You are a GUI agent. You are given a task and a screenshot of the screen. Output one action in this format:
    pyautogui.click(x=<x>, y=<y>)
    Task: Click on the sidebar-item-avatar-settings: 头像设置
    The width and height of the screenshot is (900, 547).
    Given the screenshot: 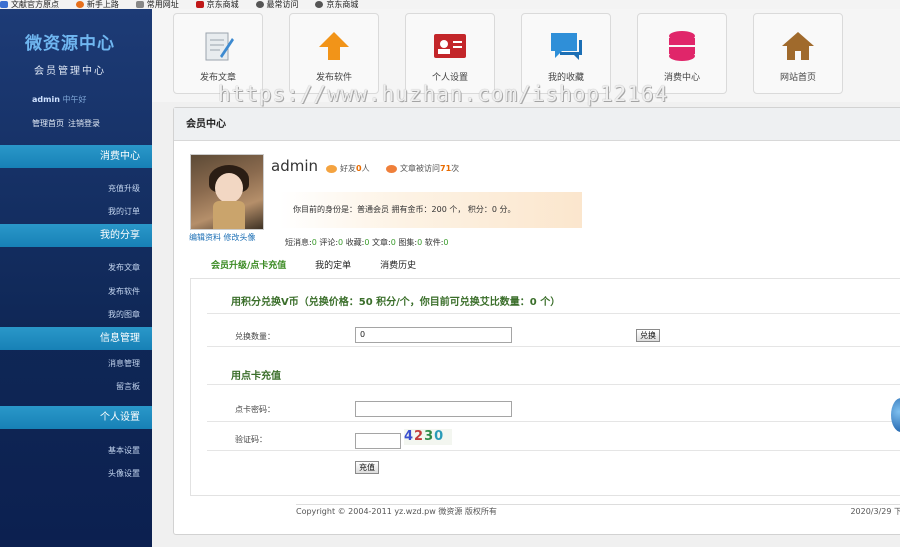 What is the action you would take?
    pyautogui.click(x=124, y=473)
    